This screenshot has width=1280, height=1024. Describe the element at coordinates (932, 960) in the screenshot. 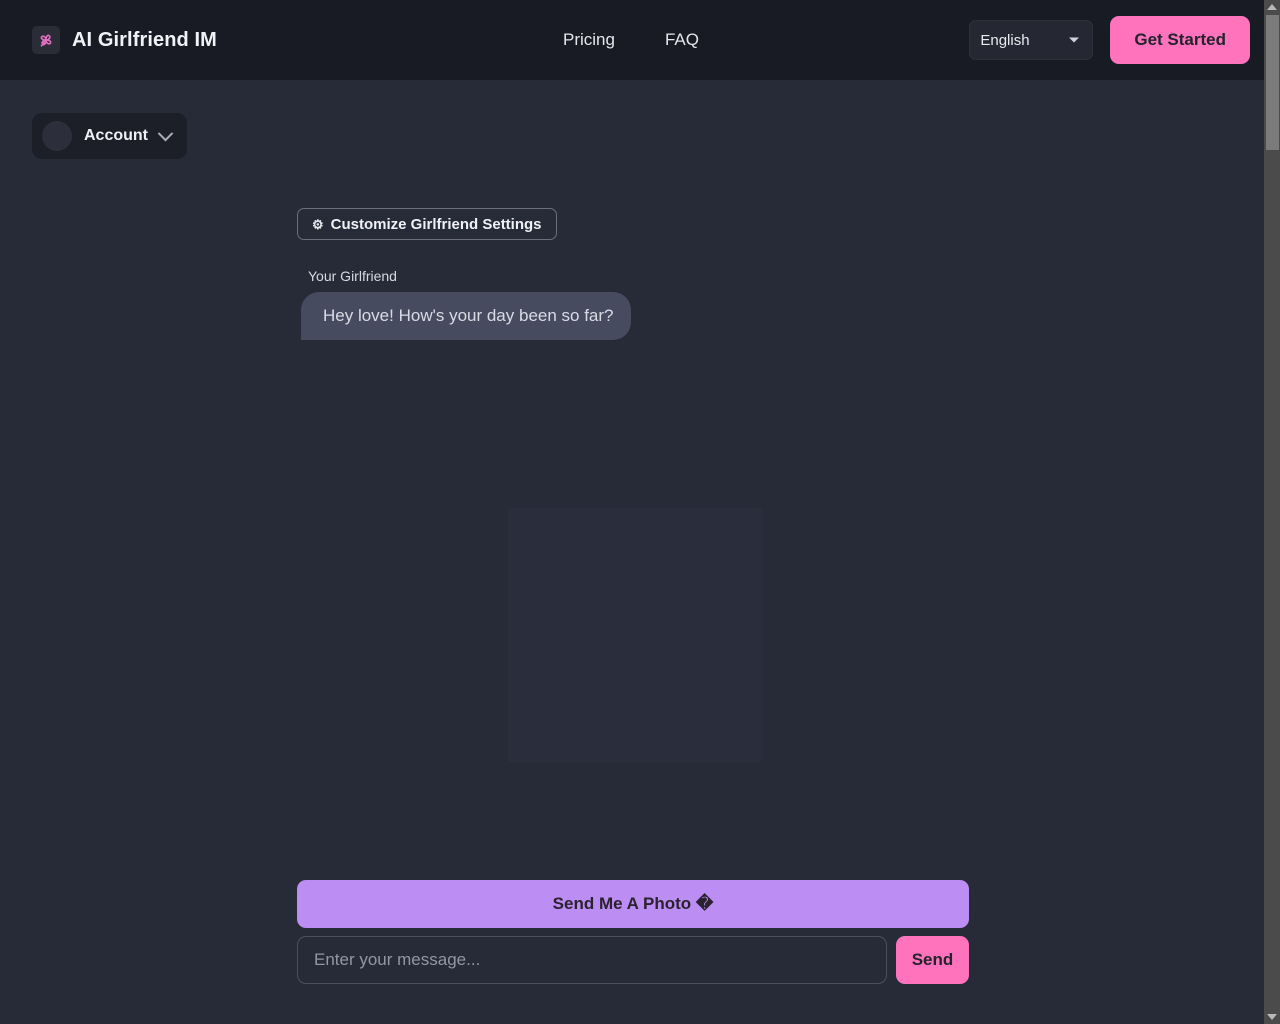

I see `send-button: Send` at that location.